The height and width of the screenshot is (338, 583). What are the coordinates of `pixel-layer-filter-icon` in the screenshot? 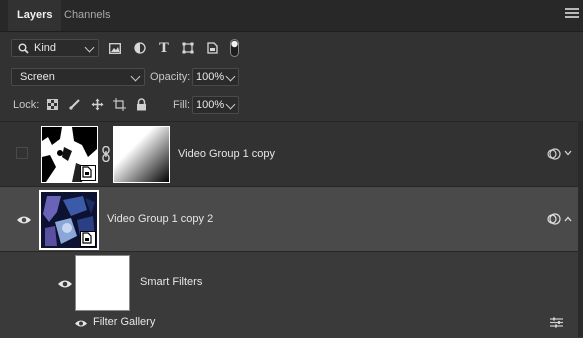 It's located at (115, 48).